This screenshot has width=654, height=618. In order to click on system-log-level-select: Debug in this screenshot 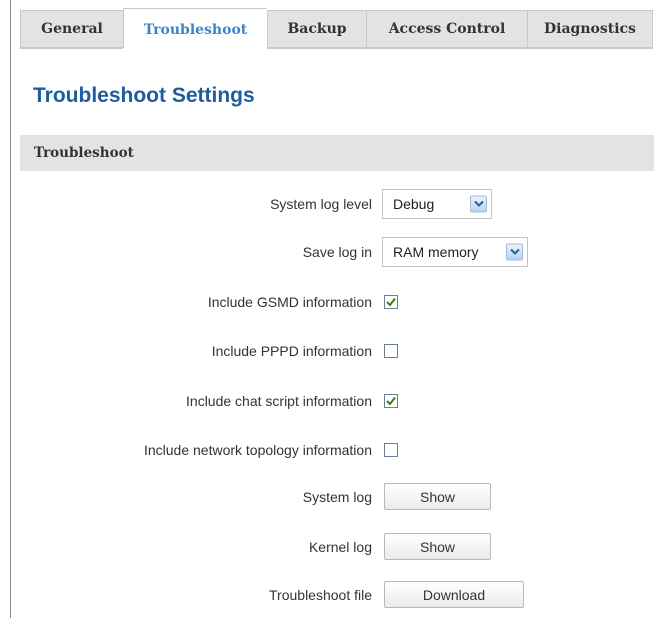, I will do `click(437, 204)`.